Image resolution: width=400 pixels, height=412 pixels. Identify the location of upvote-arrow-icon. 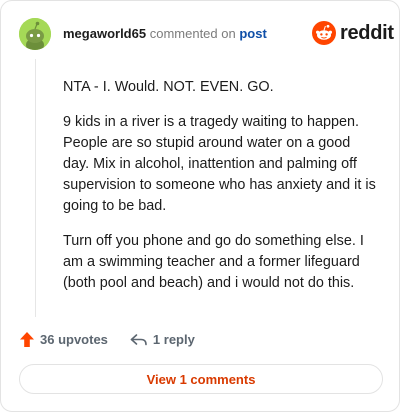
(27, 339).